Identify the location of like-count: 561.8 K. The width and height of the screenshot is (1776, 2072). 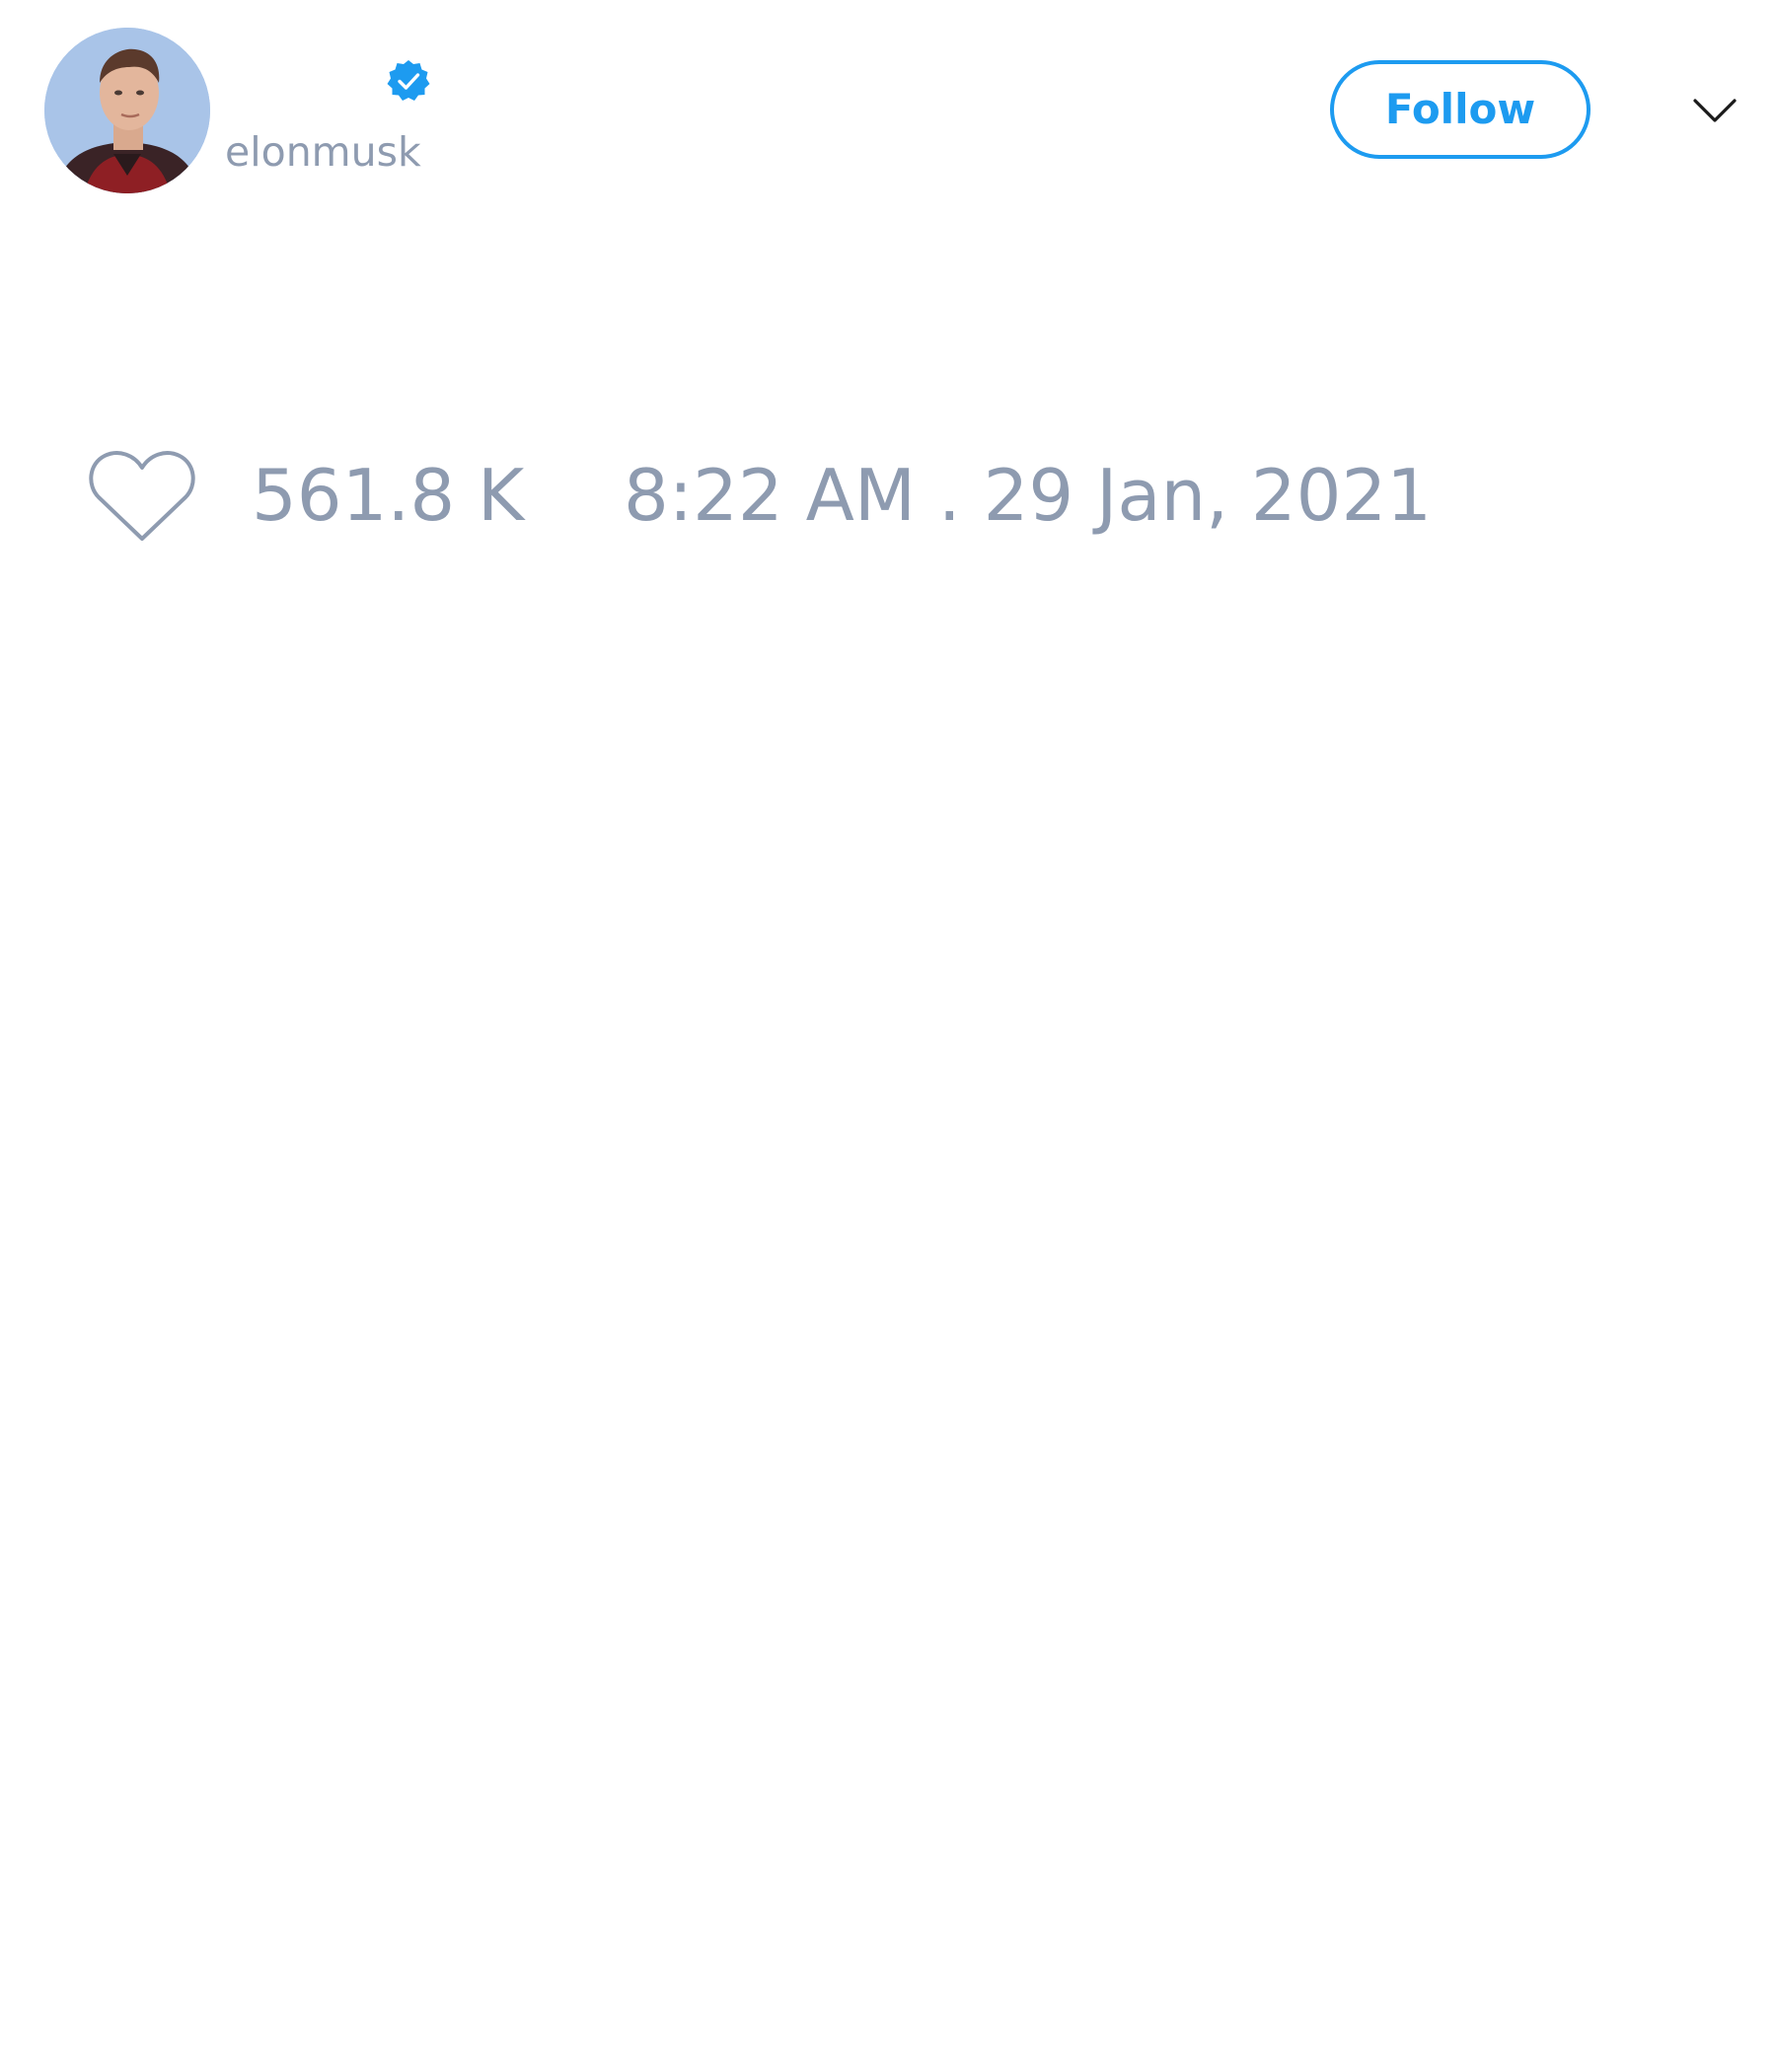
(389, 496).